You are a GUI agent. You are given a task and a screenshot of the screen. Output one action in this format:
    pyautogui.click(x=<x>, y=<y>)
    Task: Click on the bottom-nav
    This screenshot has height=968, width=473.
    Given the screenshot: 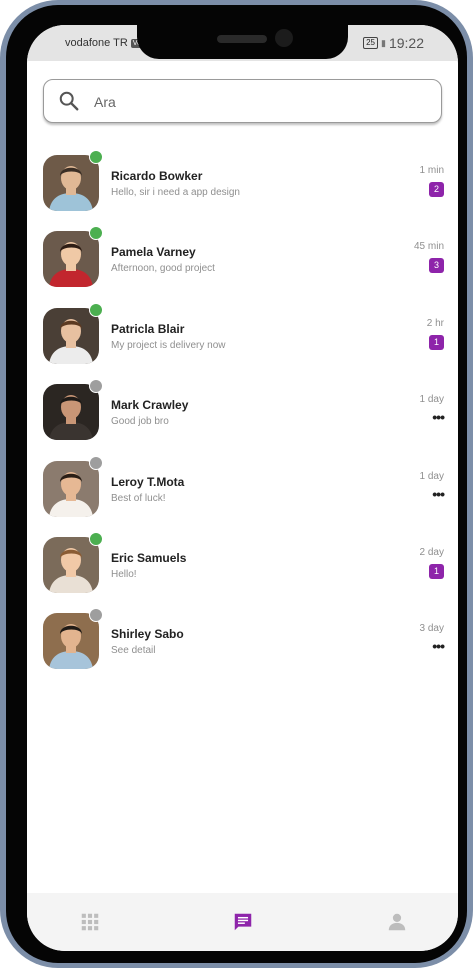 What is the action you would take?
    pyautogui.click(x=242, y=922)
    